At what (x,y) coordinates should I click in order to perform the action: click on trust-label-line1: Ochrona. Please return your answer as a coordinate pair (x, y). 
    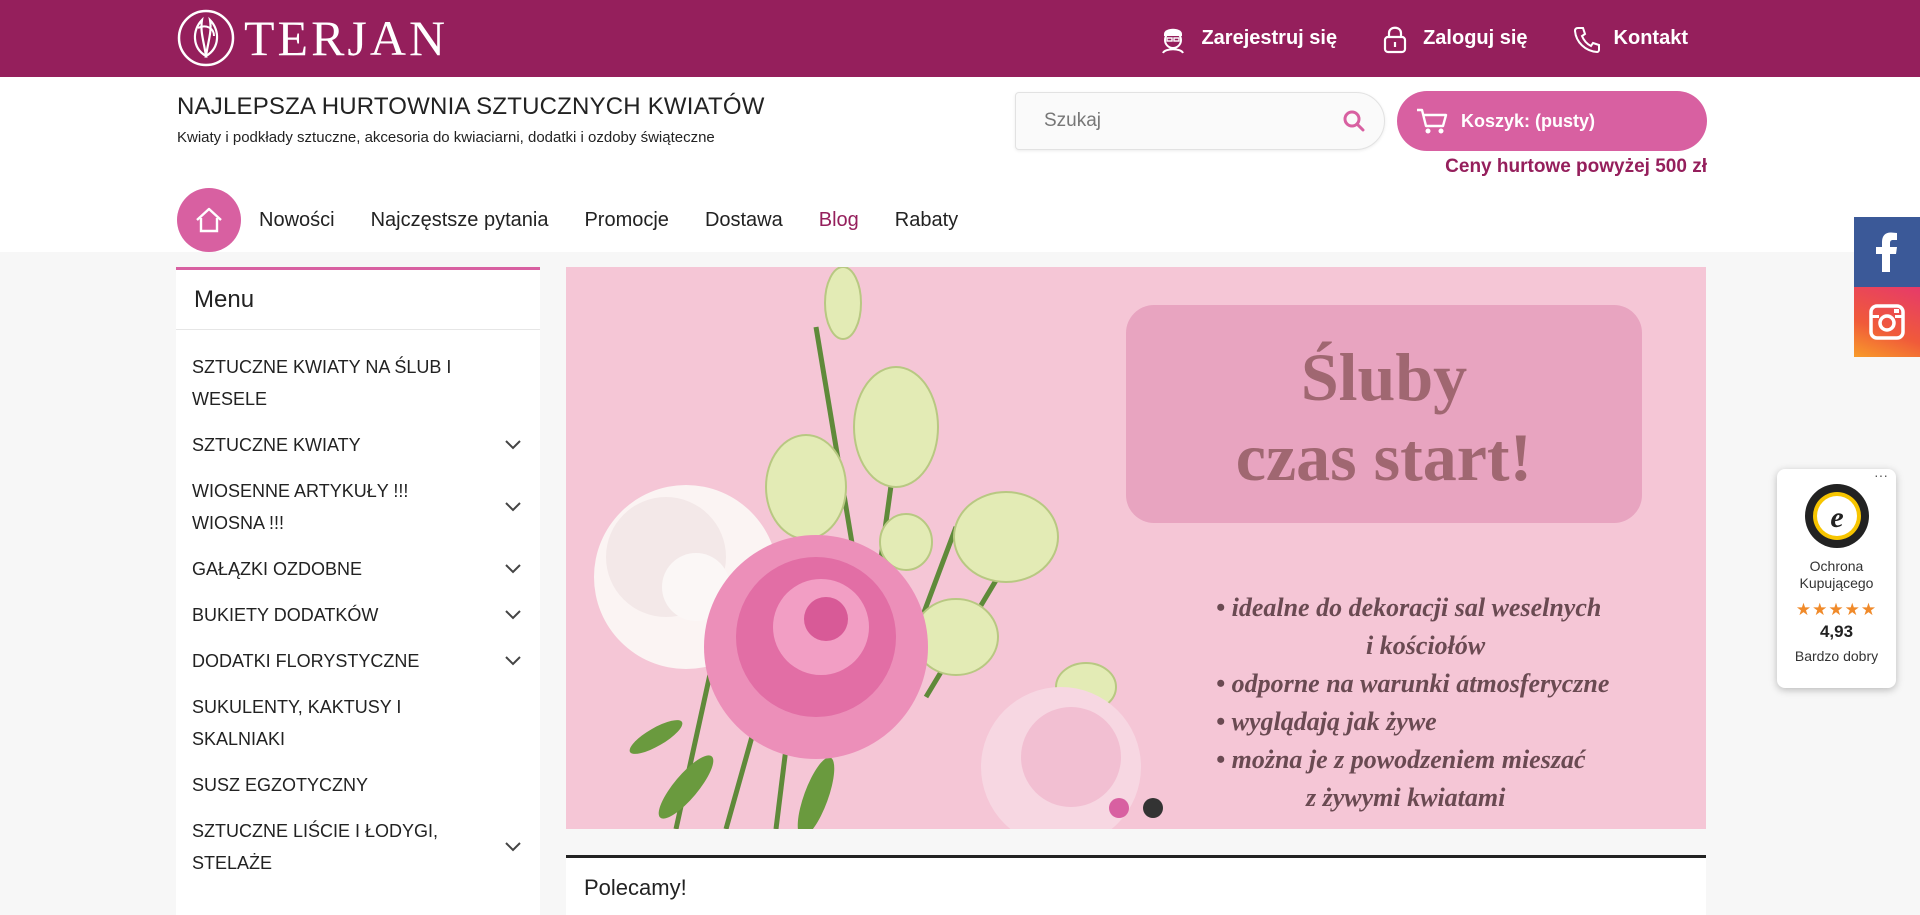
    Looking at the image, I should click on (1836, 566).